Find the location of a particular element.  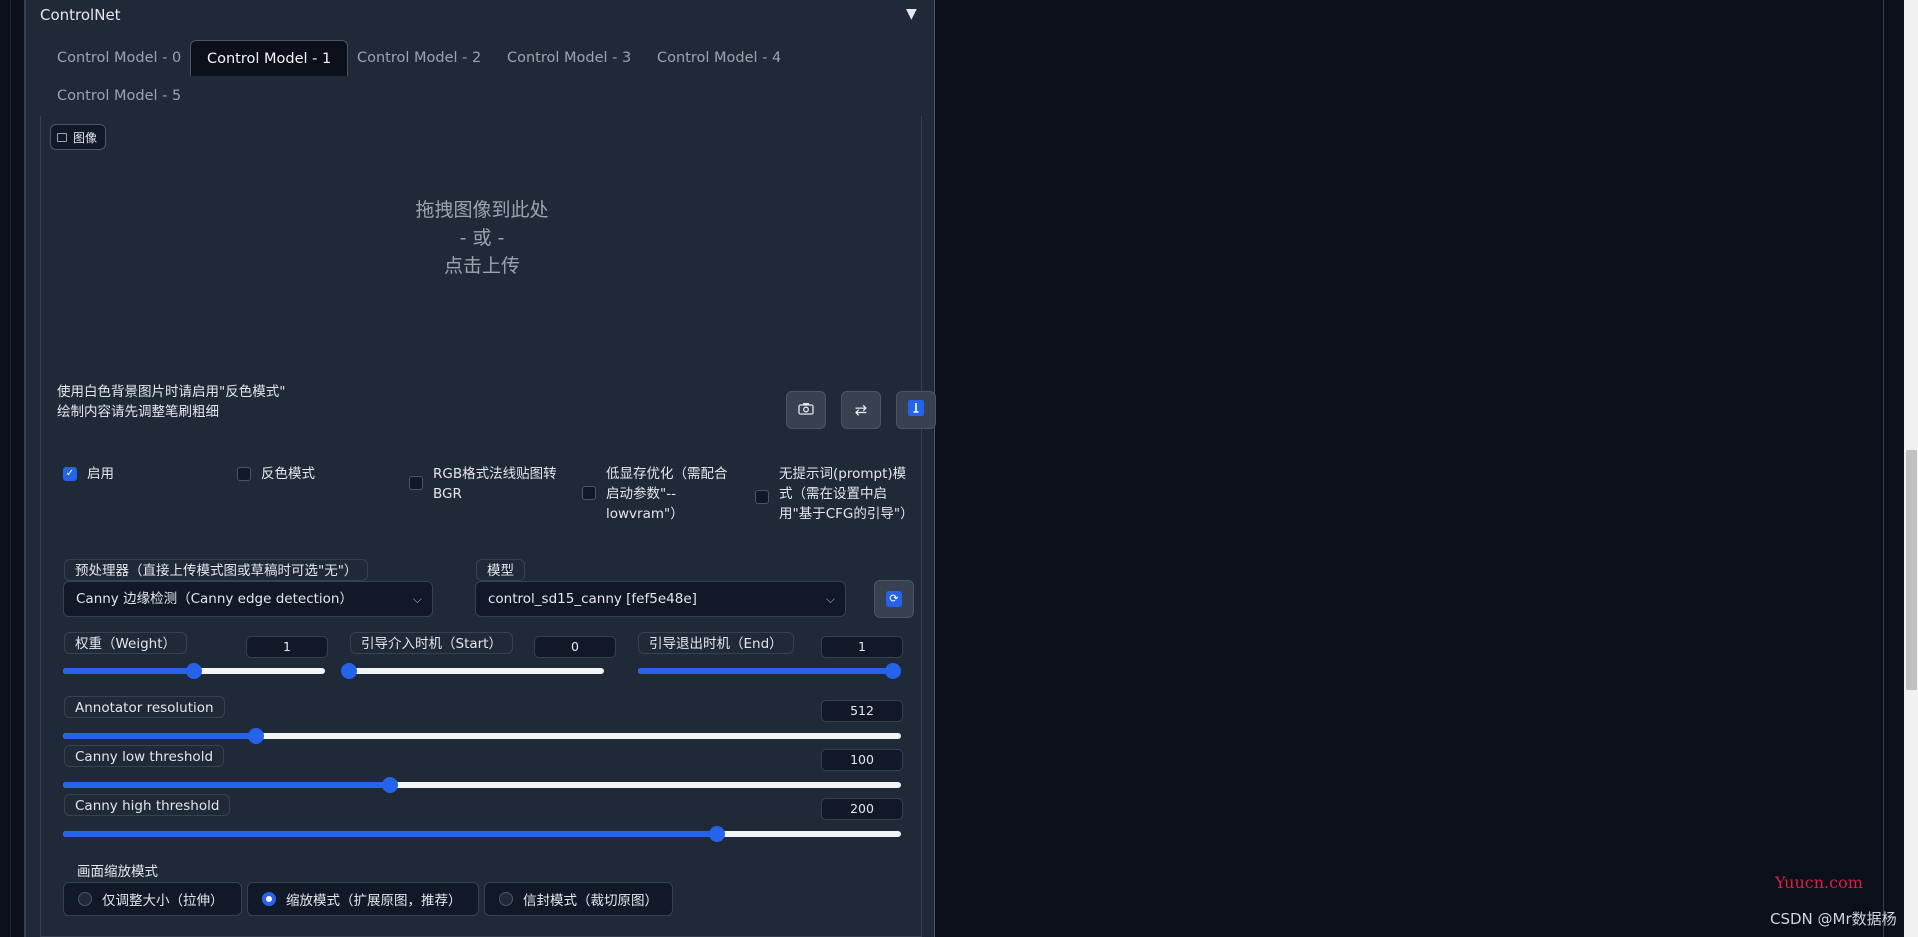

tab-control-model-4: Control Model - 4 is located at coordinates (719, 58).